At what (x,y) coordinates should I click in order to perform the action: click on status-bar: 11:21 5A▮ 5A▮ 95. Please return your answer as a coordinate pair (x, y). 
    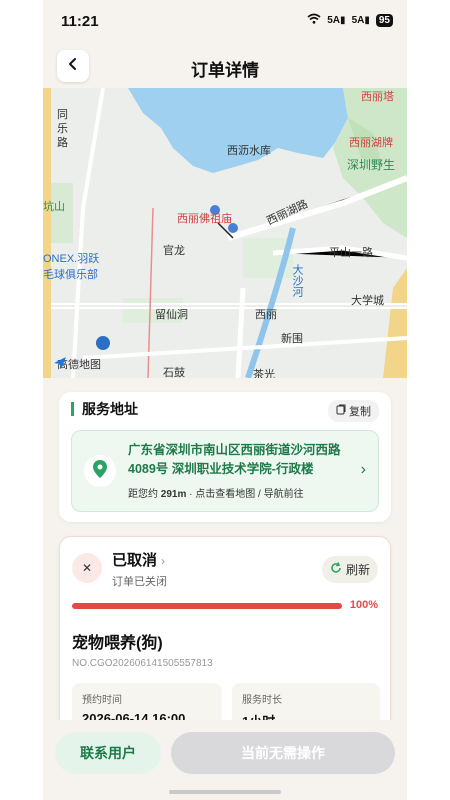
    Looking at the image, I should click on (225, 22).